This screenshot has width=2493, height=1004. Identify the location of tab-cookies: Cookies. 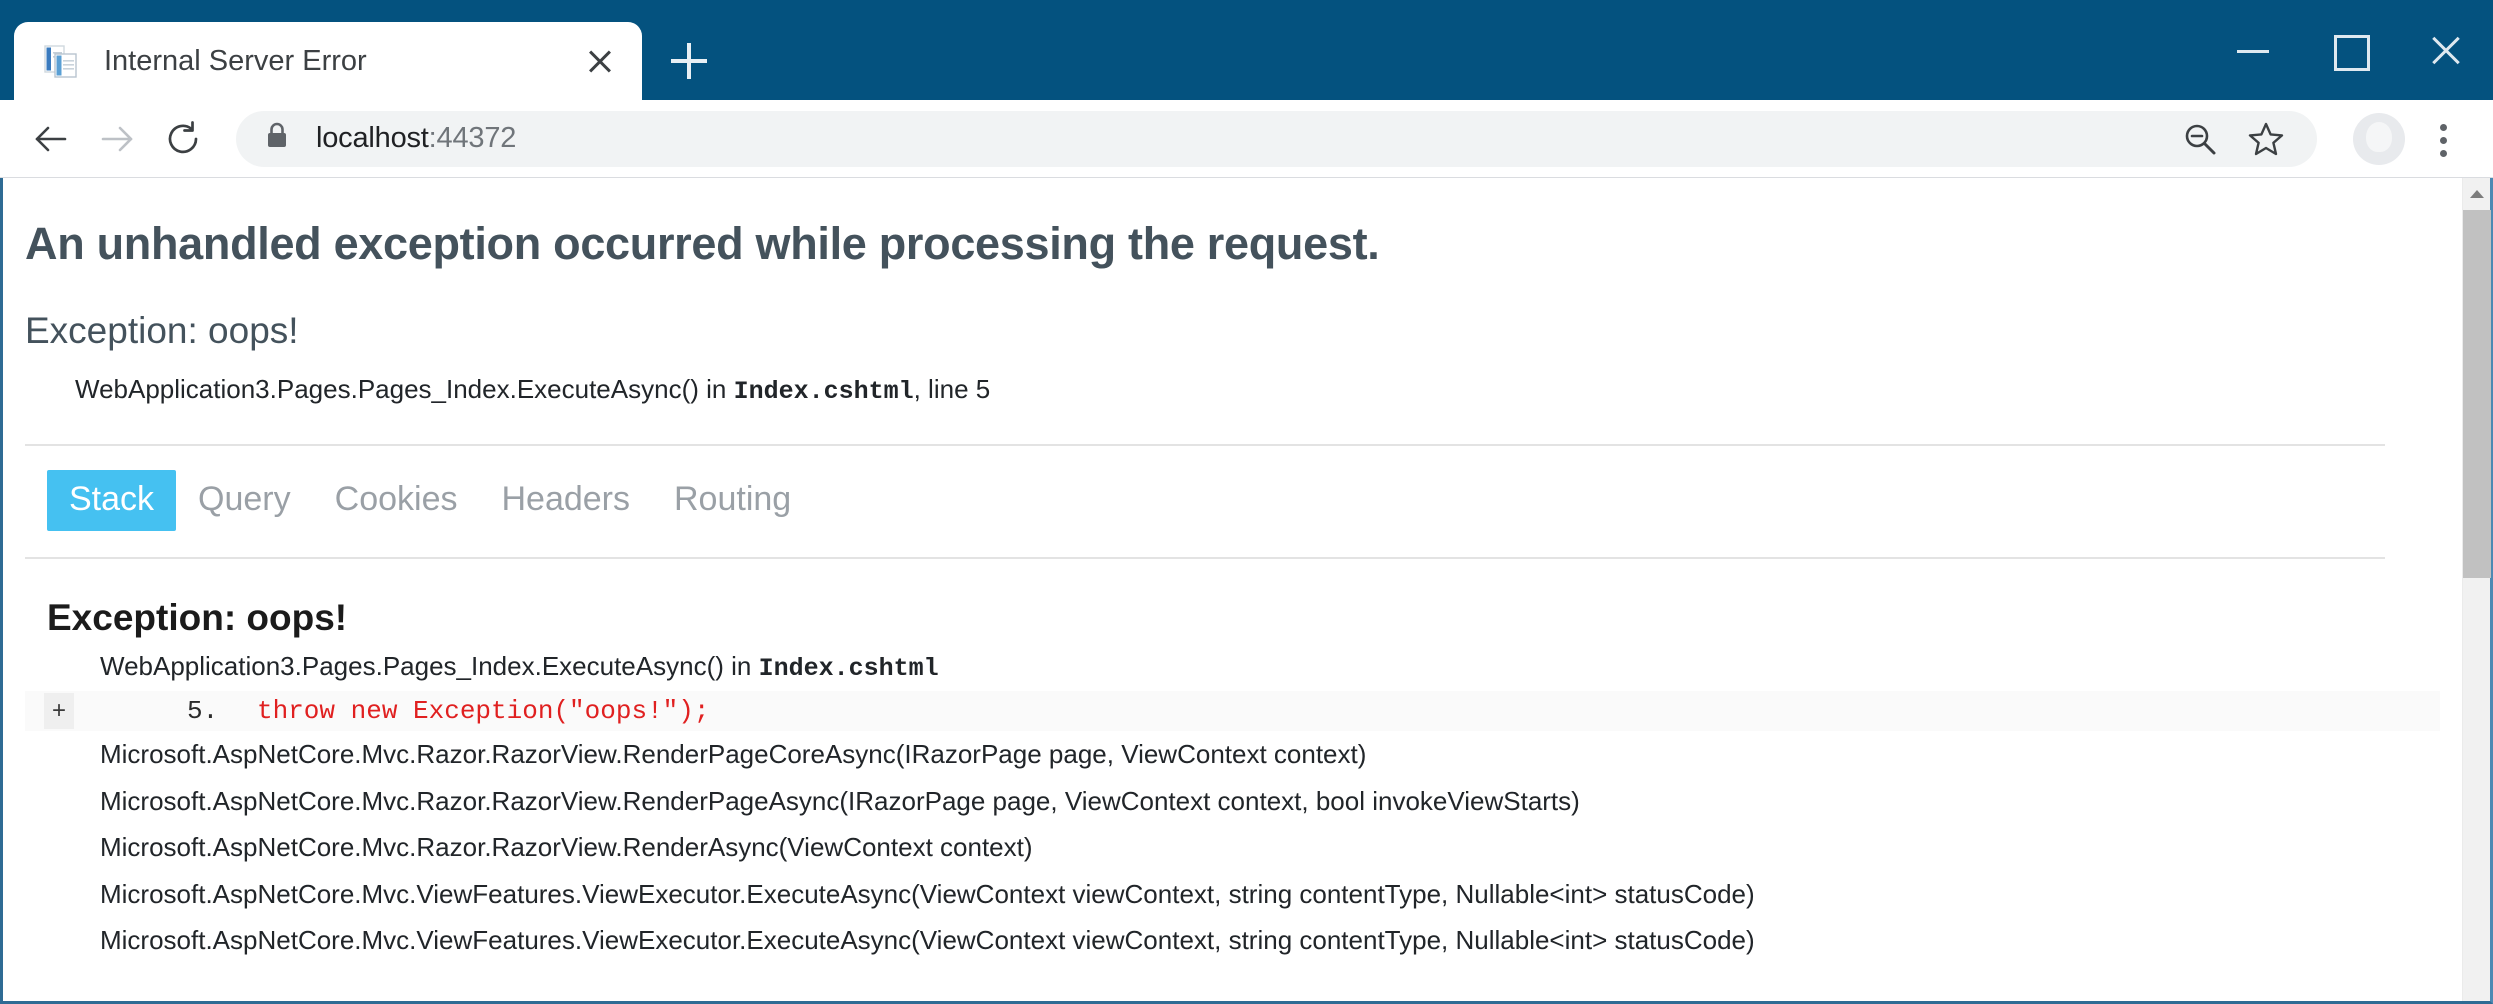
(396, 500).